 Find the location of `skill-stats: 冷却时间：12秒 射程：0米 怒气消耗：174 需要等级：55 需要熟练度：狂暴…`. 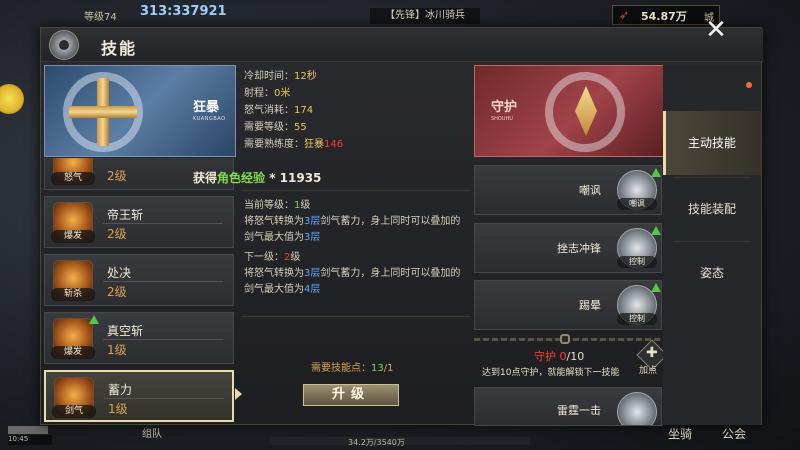

skill-stats: 冷却时间：12秒 射程：0米 怒气消耗：174 需要等级：55 需要熟练度：狂暴… is located at coordinates (359, 110).